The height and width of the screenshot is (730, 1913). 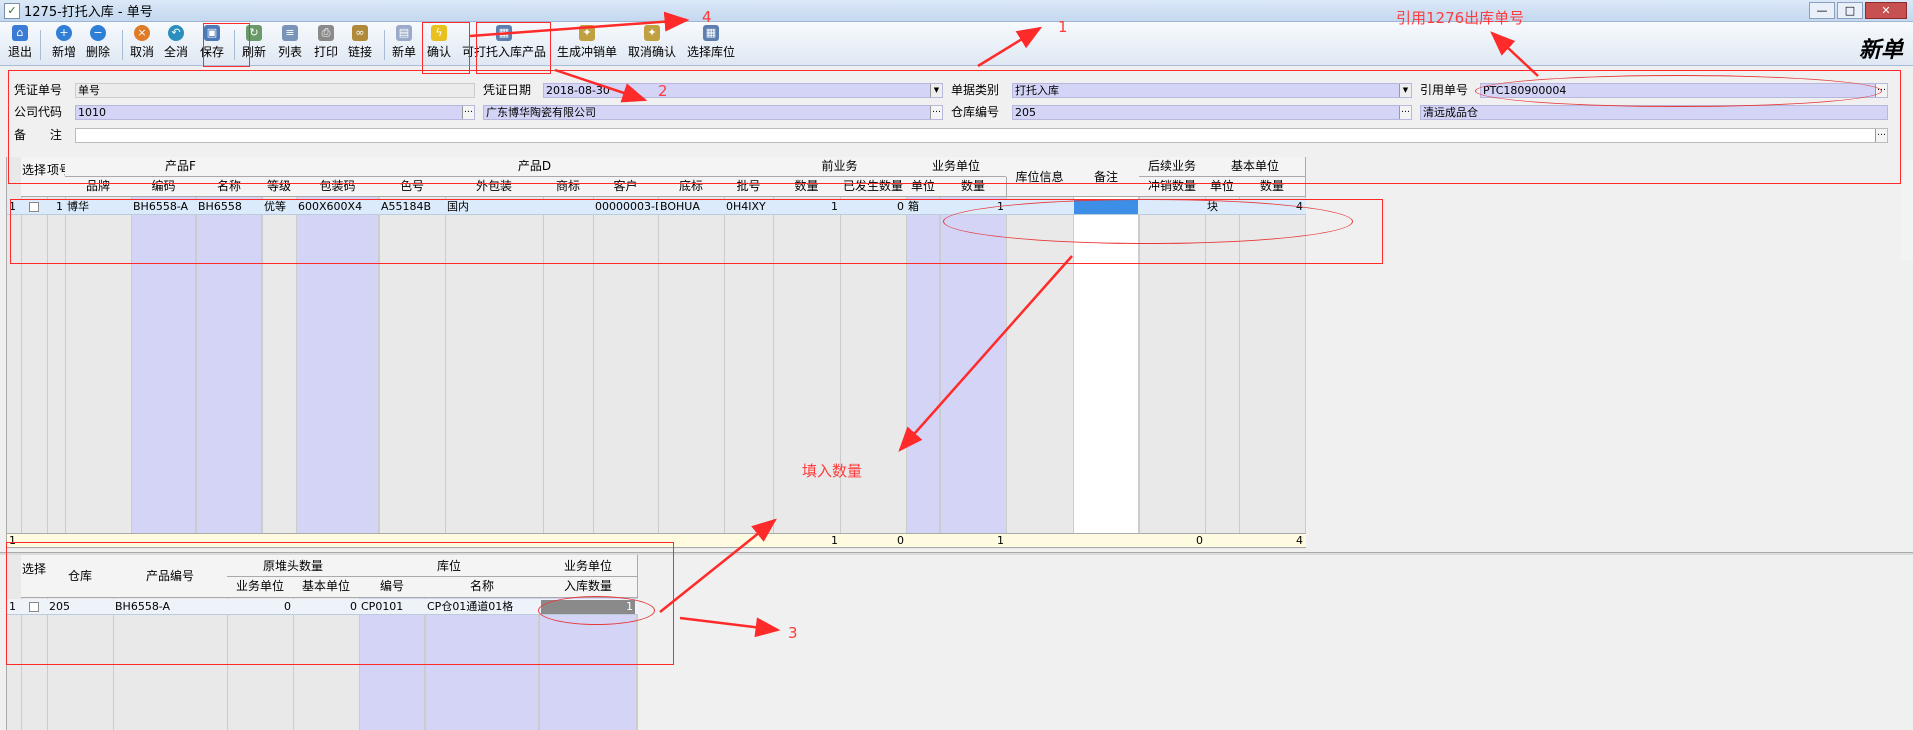 I want to click on window-title: 1275-打托入库 - 单号, so click(x=88, y=12).